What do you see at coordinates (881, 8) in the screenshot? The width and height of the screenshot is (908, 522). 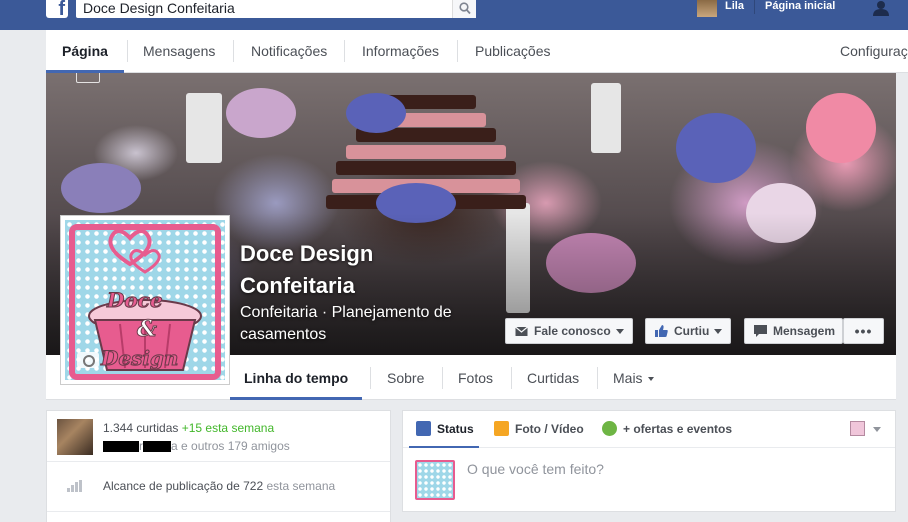 I see `friend-requests-icon` at bounding box center [881, 8].